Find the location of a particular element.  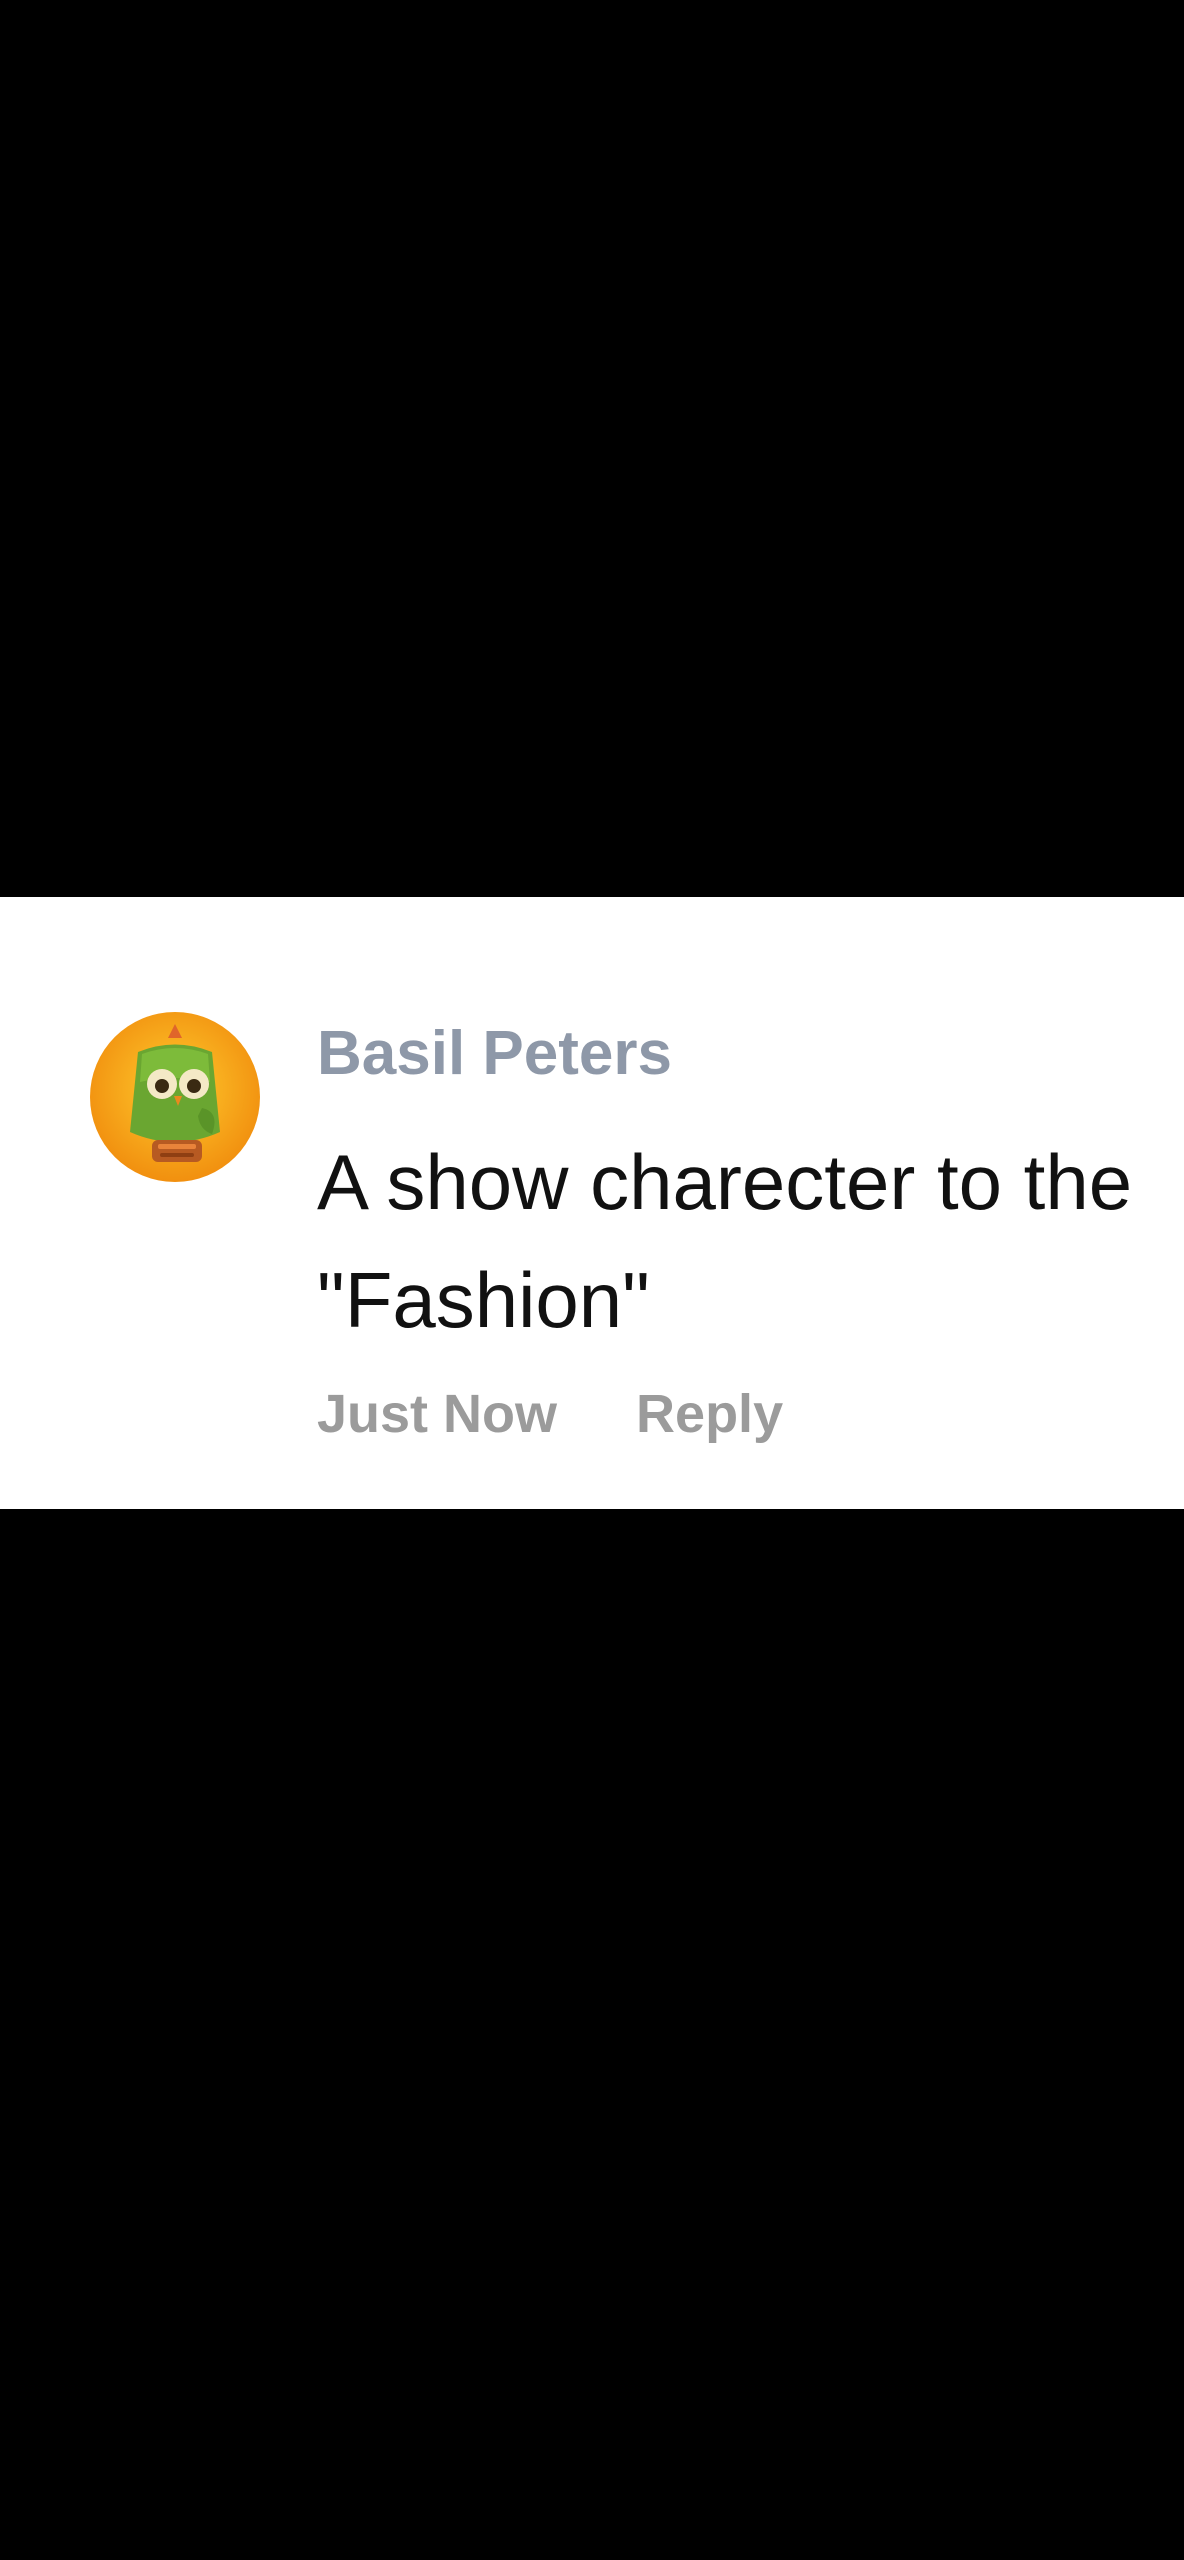

comment-meta: Just Now Reply is located at coordinates (750, 1414).